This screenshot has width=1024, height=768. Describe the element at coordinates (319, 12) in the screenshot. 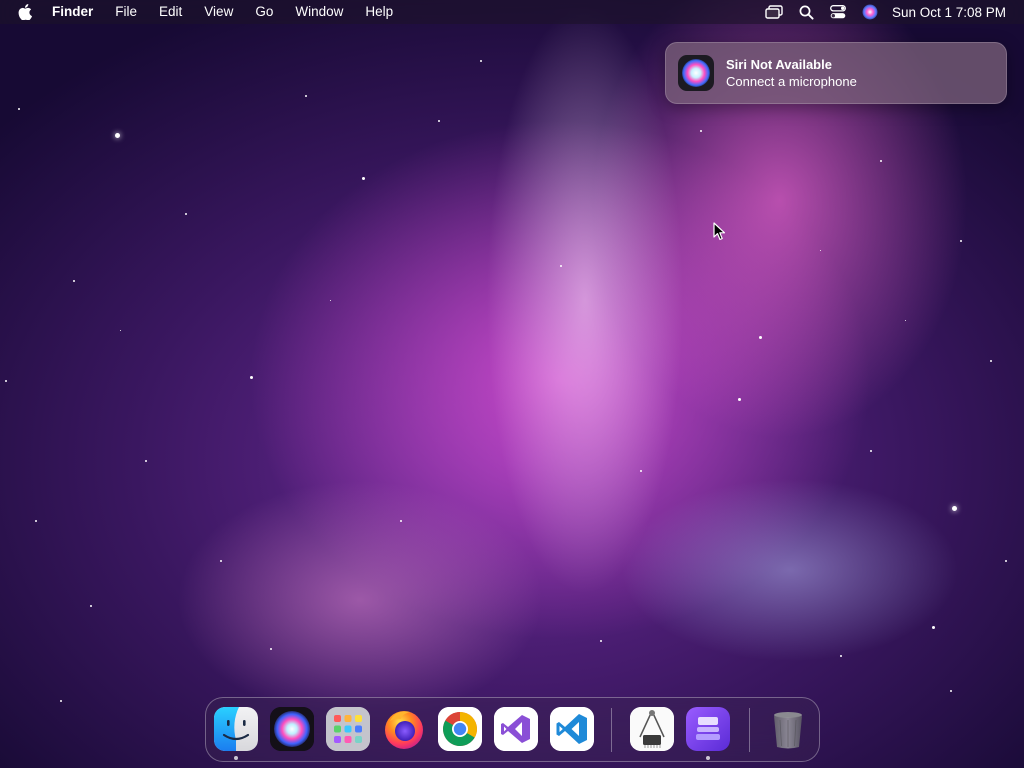

I see `menu-window: Window` at that location.